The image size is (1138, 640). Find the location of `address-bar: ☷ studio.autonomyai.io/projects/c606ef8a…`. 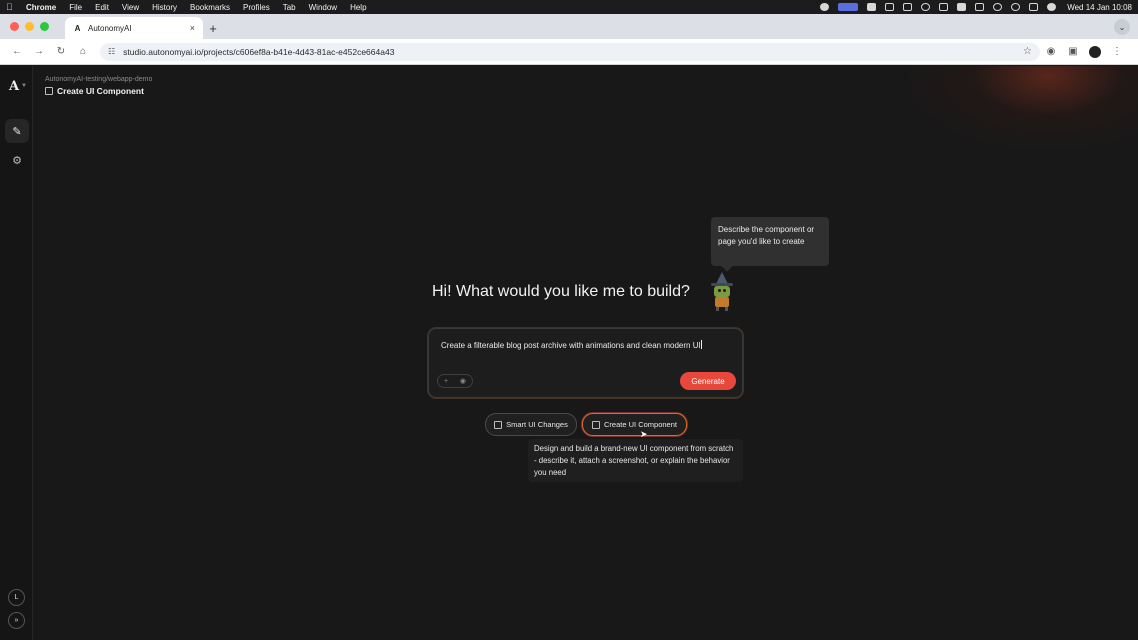

address-bar: ☷ studio.autonomyai.io/projects/c606ef8a… is located at coordinates (570, 51).